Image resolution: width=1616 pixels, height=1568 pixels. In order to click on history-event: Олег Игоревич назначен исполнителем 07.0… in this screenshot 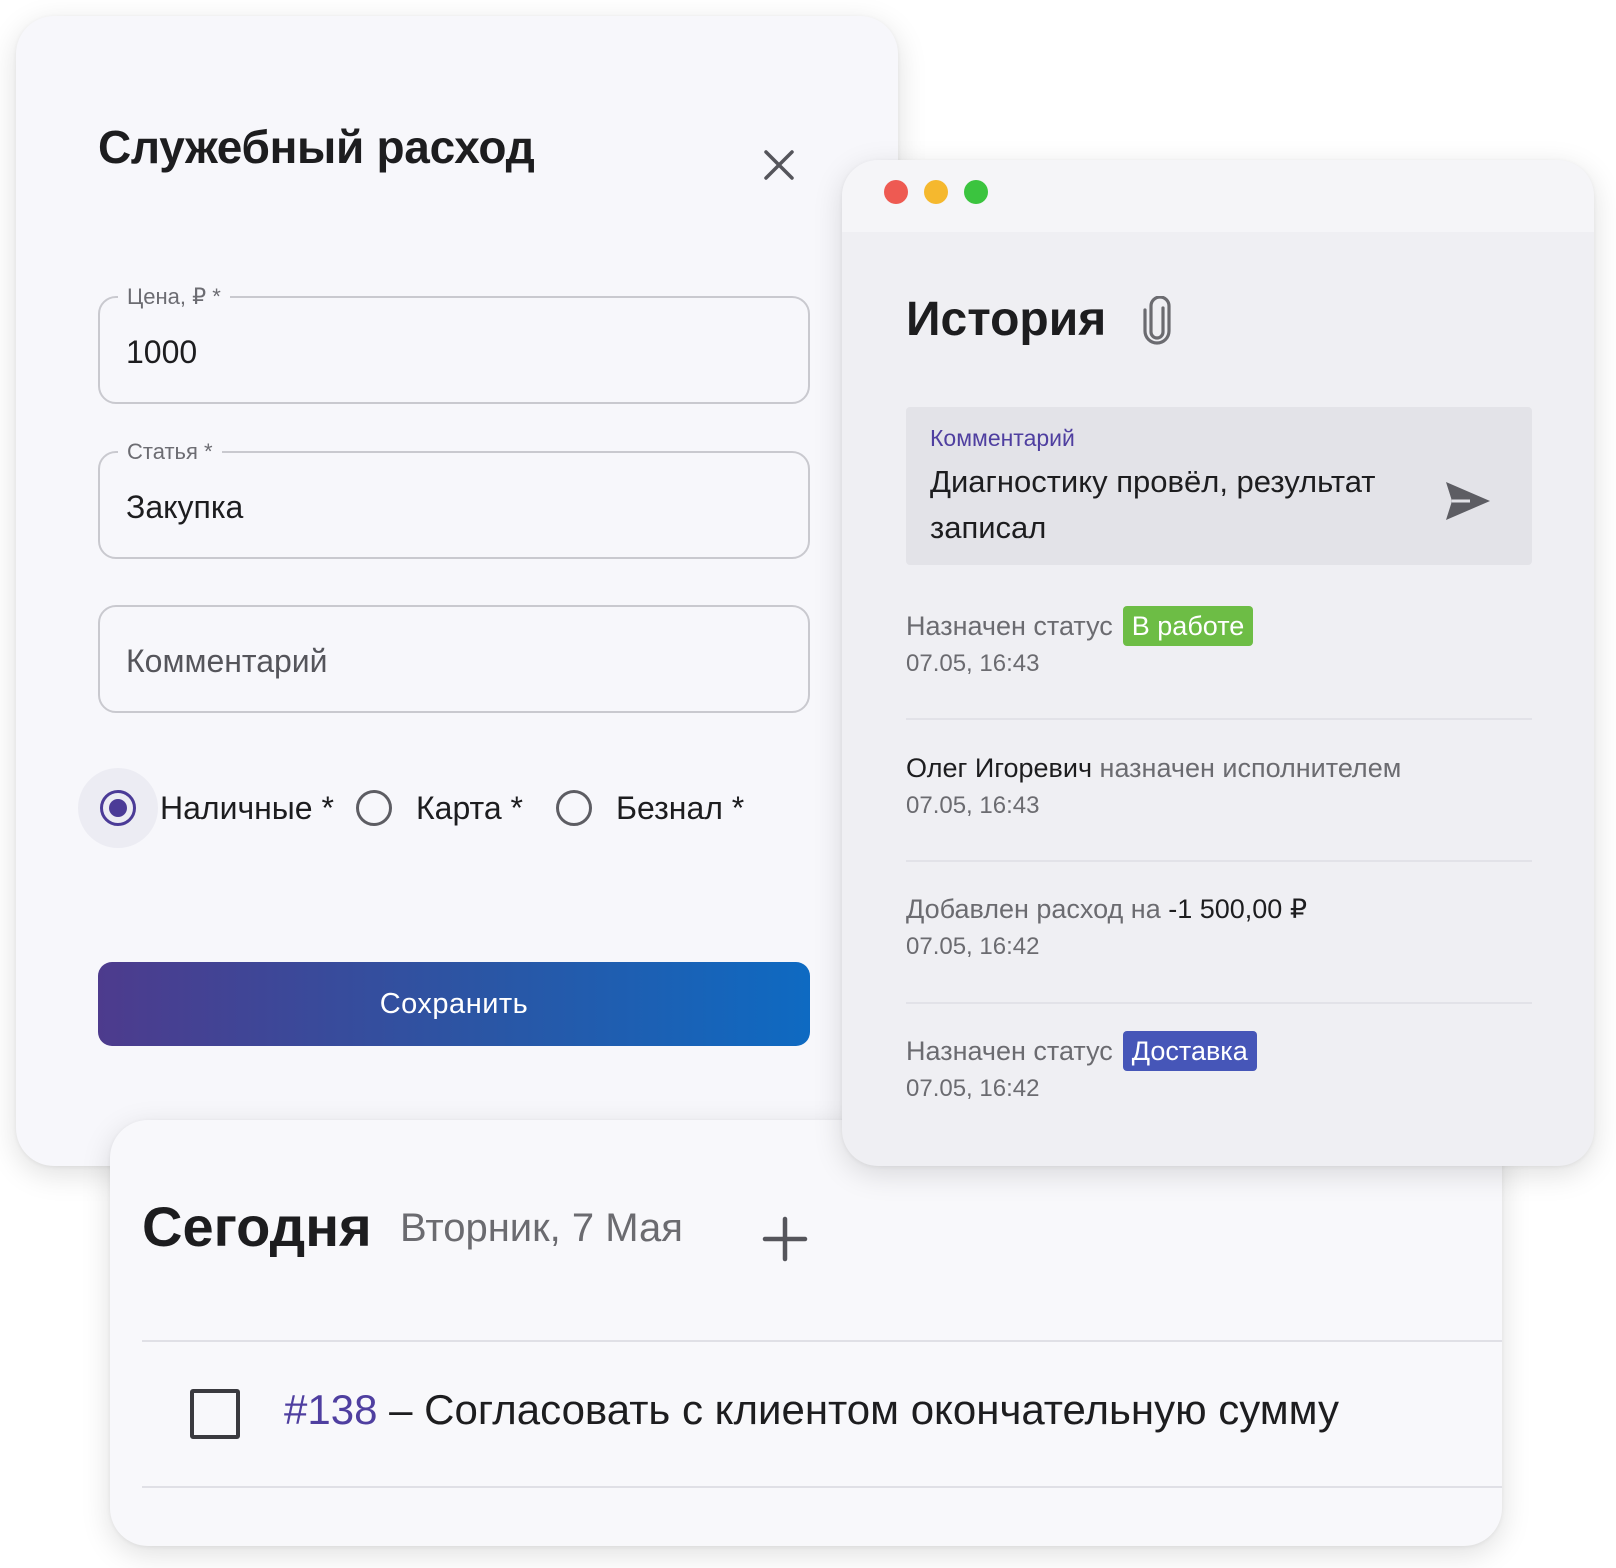, I will do `click(1219, 786)`.